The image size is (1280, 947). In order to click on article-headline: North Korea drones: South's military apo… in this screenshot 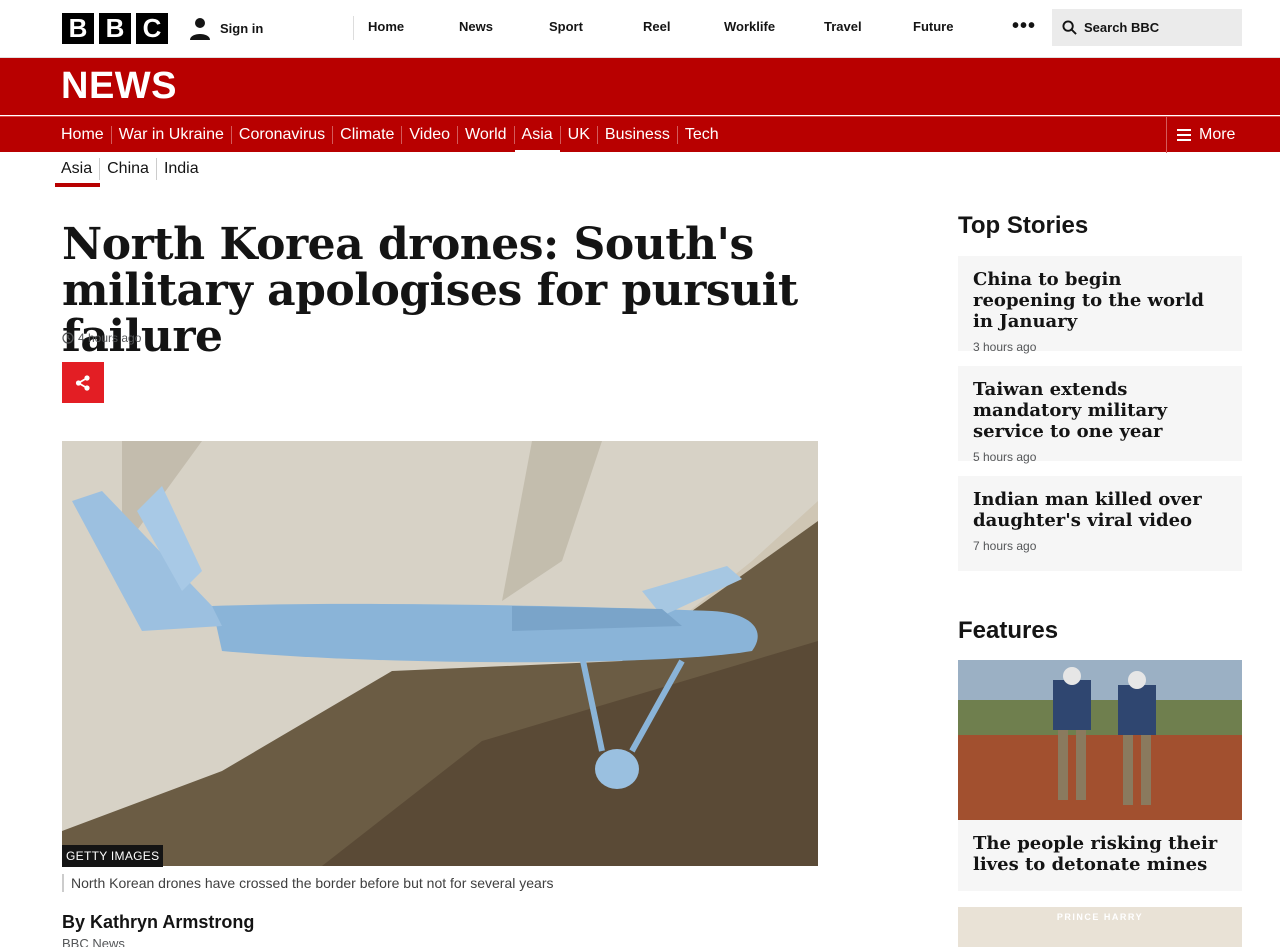, I will do `click(430, 290)`.